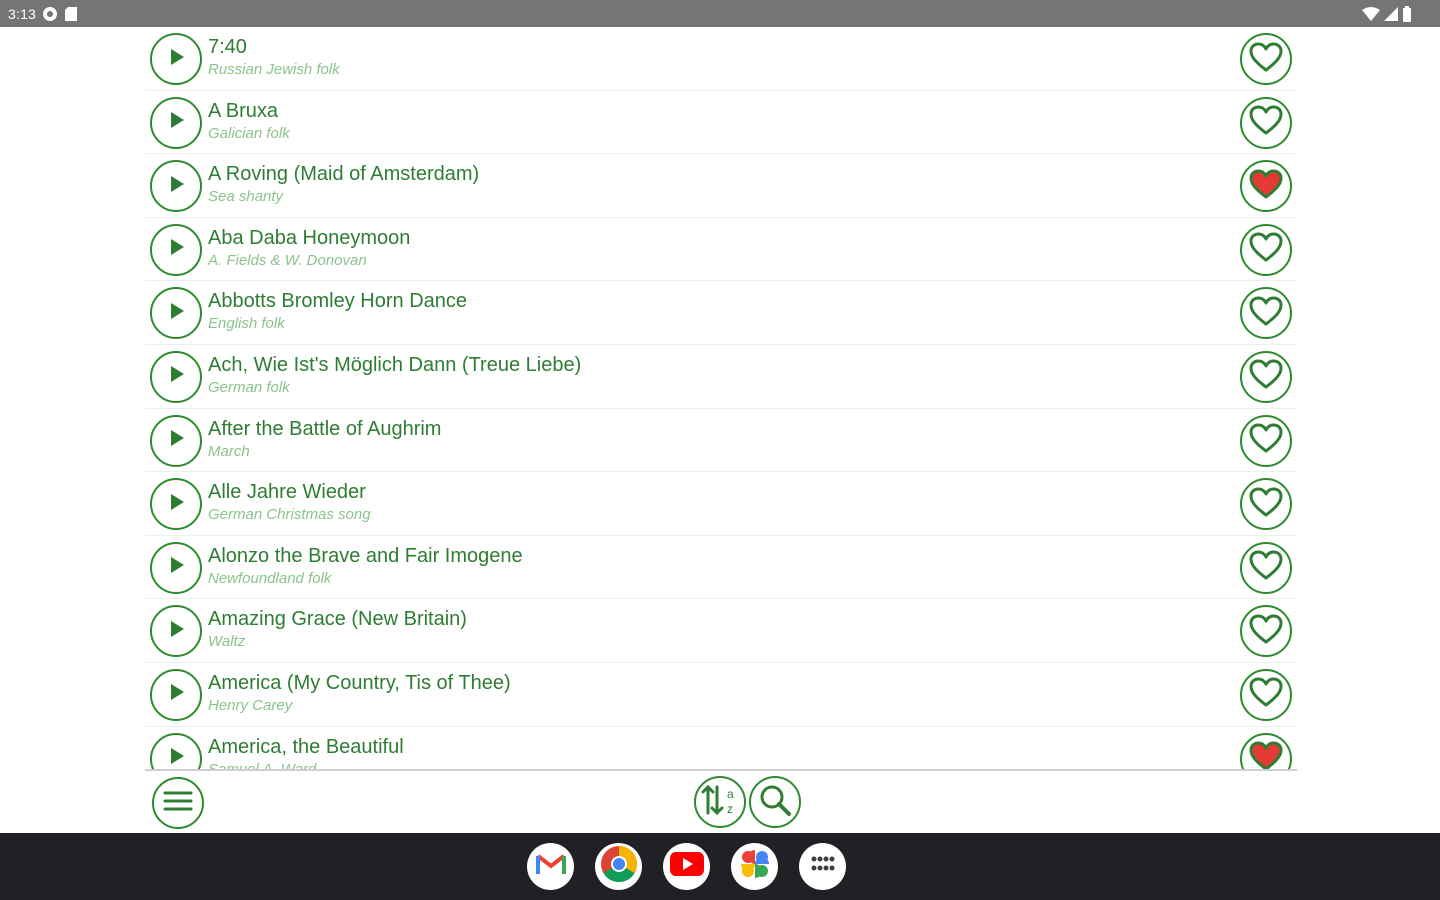 The height and width of the screenshot is (900, 1440). Describe the element at coordinates (721, 250) in the screenshot. I see `song-row: Aba Daba Honeymoon A. Fields & W. Donovan` at that location.